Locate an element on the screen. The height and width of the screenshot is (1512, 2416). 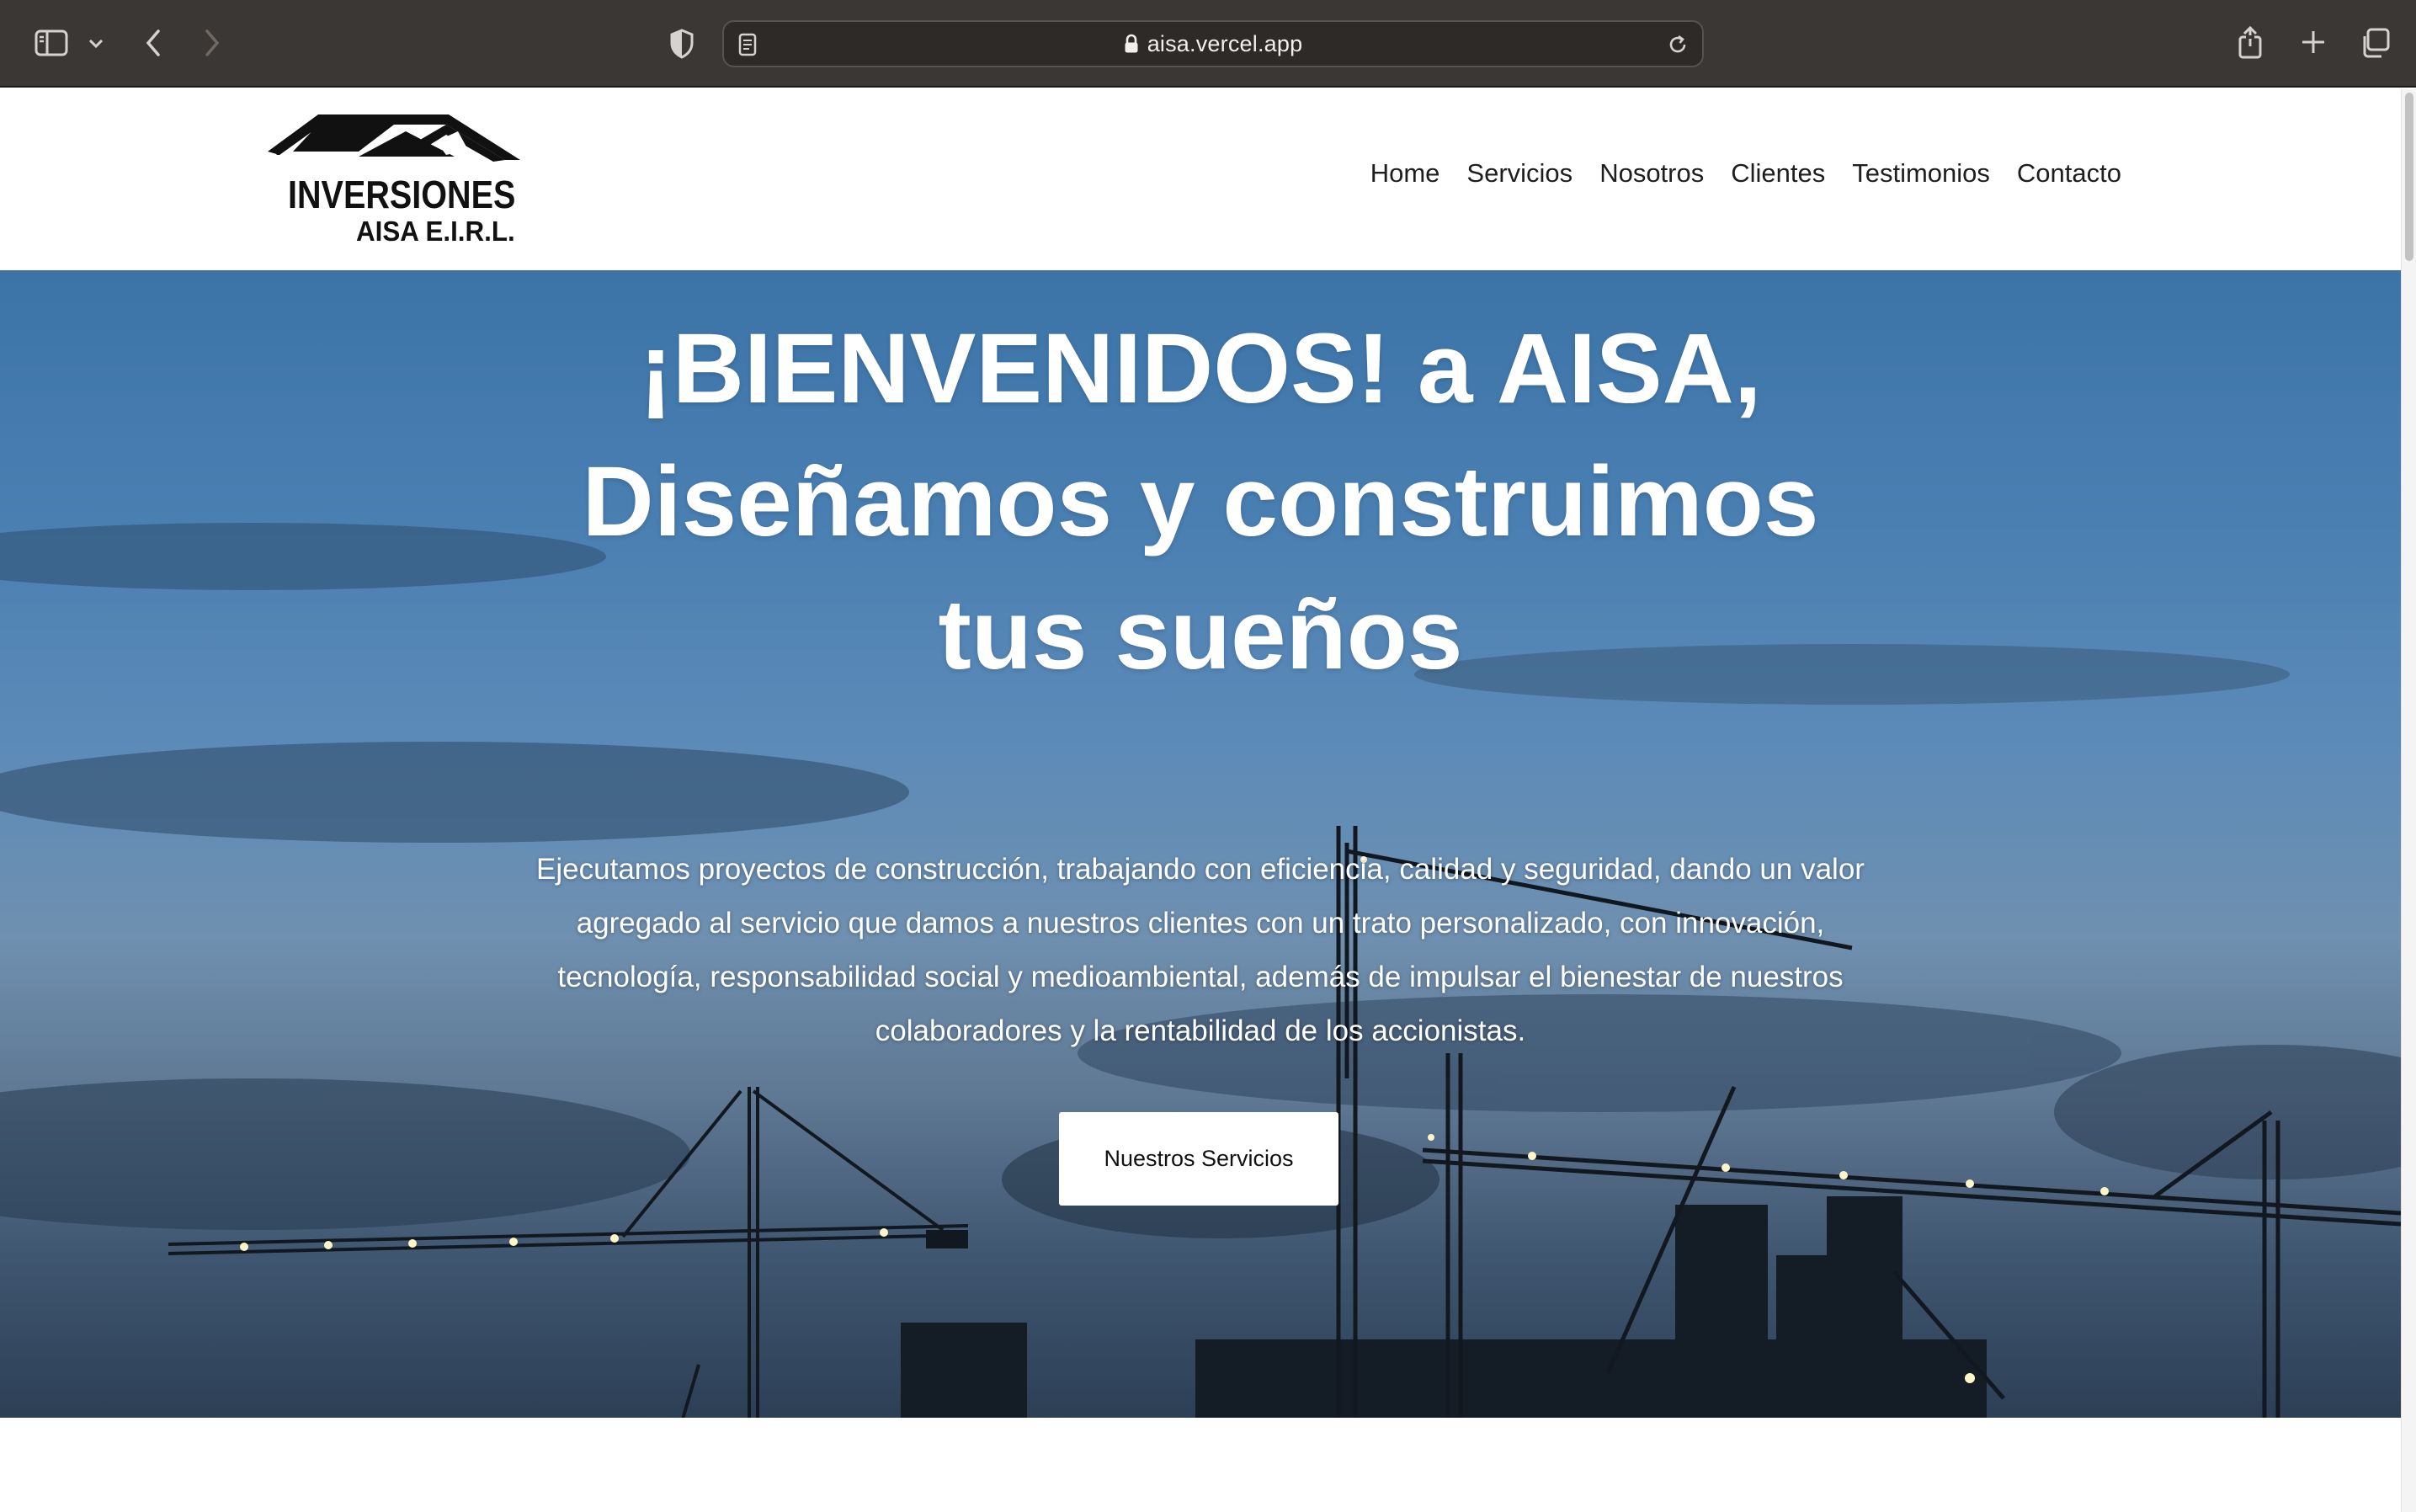
hero-title-line-2: Diseñamos y construimos is located at coordinates (1200, 502).